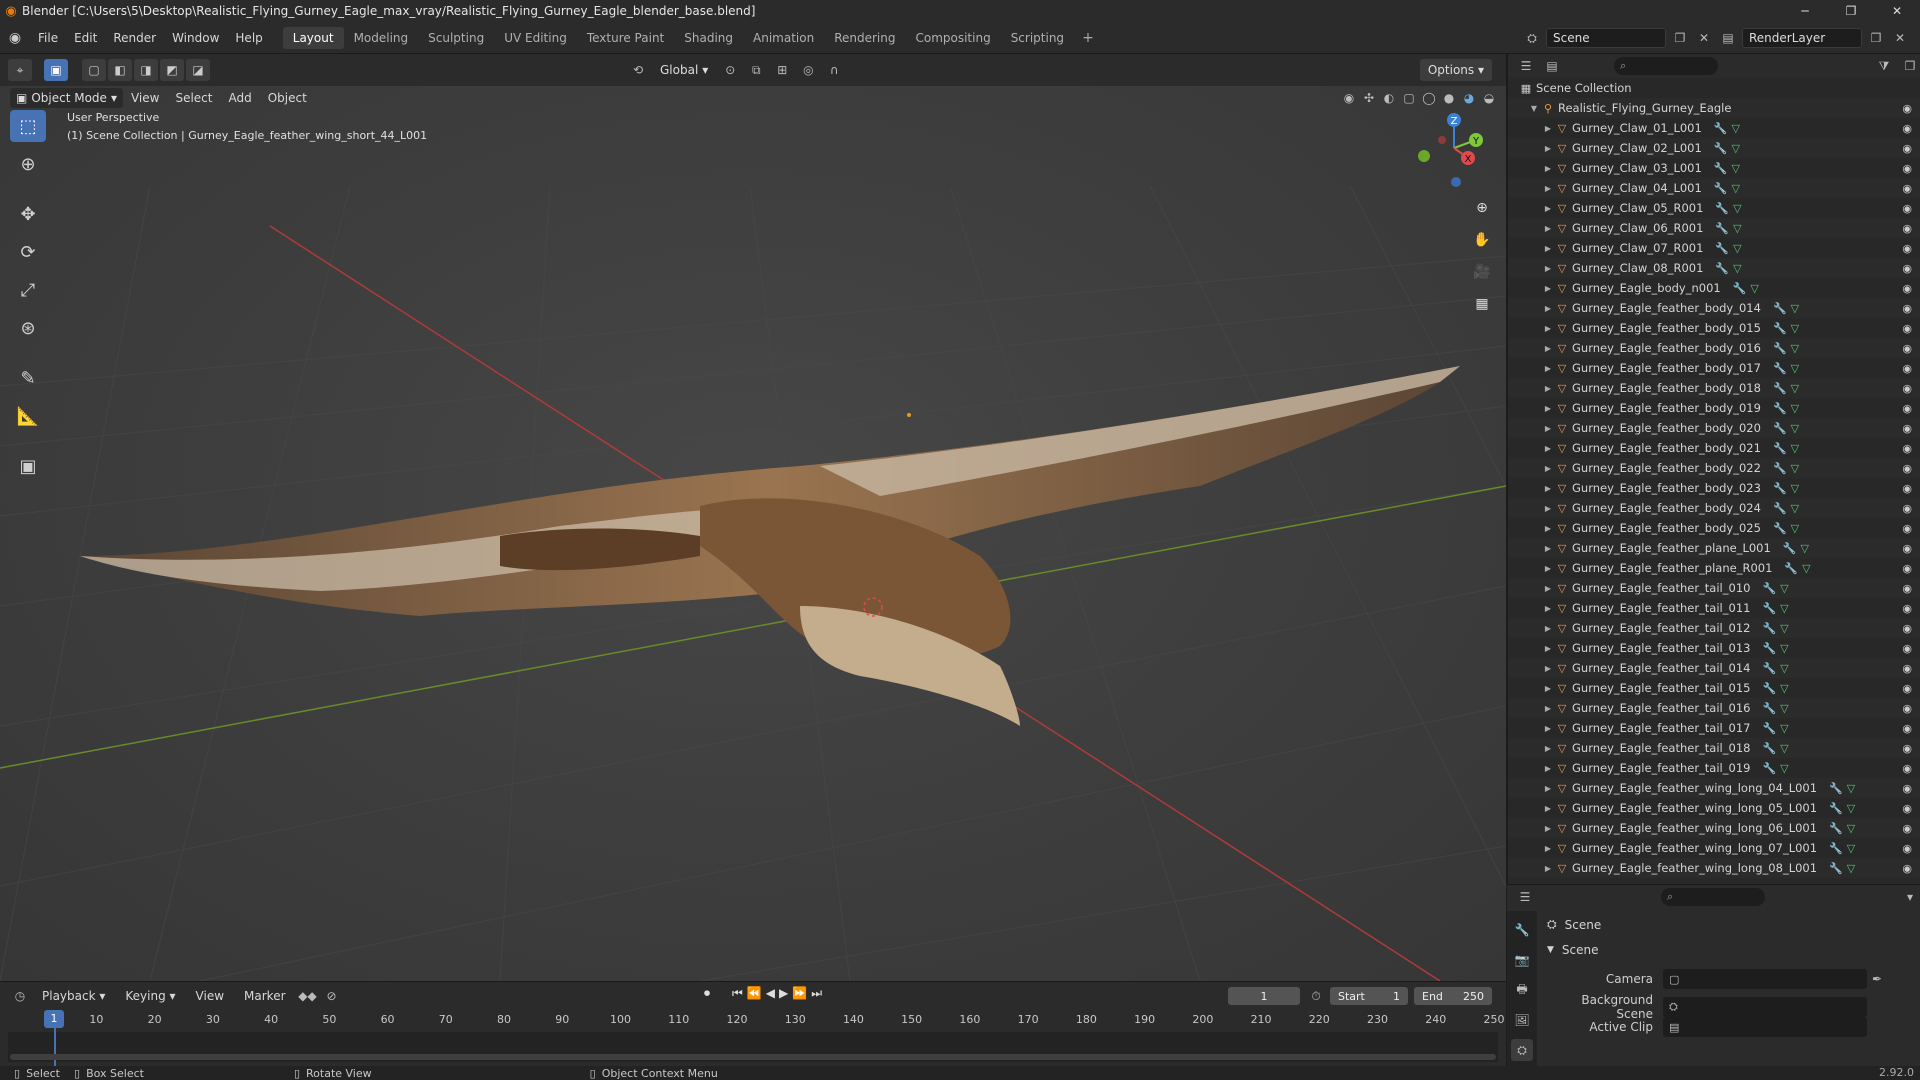 This screenshot has width=1920, height=1080. I want to click on proportional-edit-icon: ◎, so click(808, 70).